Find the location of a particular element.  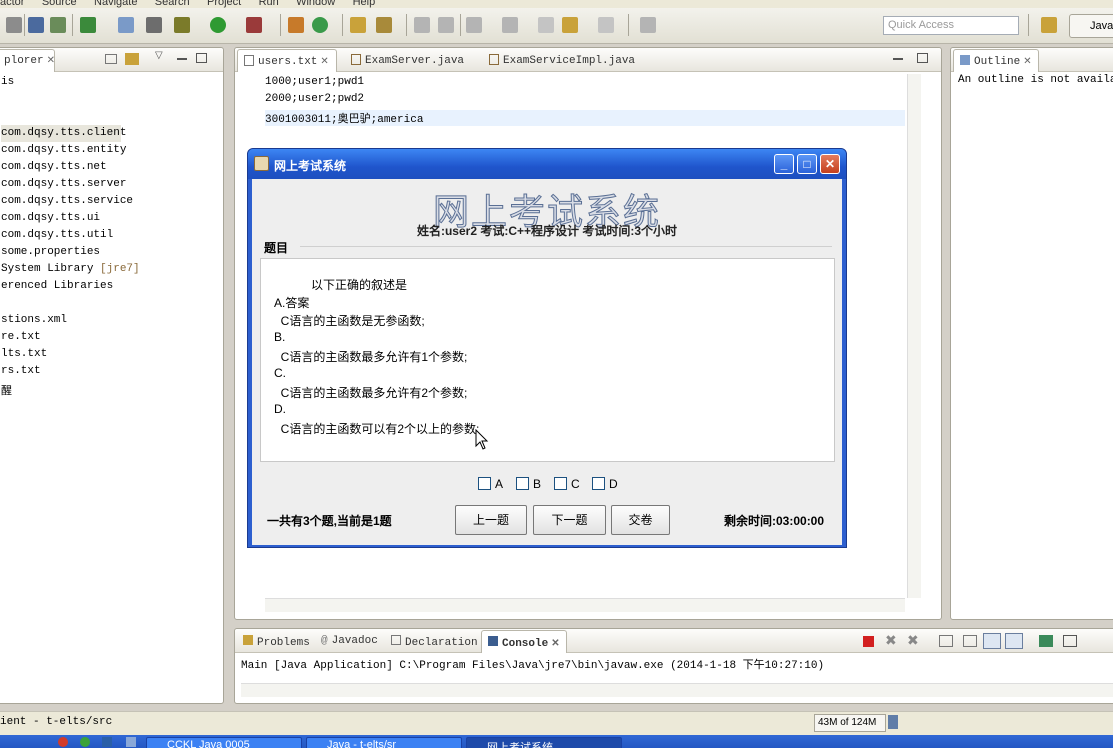

heap-status: 43M of 124M is located at coordinates (850, 723).